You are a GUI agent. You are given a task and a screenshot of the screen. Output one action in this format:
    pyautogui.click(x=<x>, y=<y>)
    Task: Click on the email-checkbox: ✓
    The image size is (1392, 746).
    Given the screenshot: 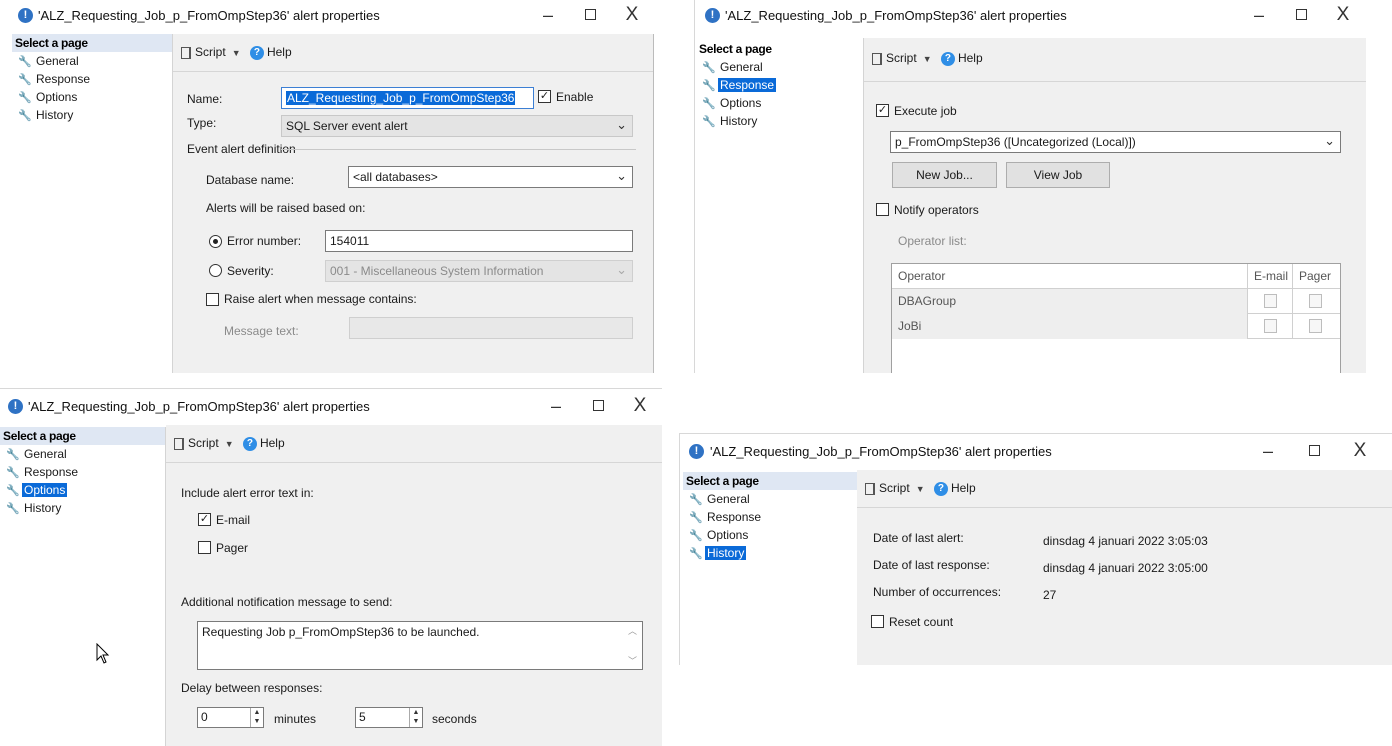 What is the action you would take?
    pyautogui.click(x=204, y=519)
    